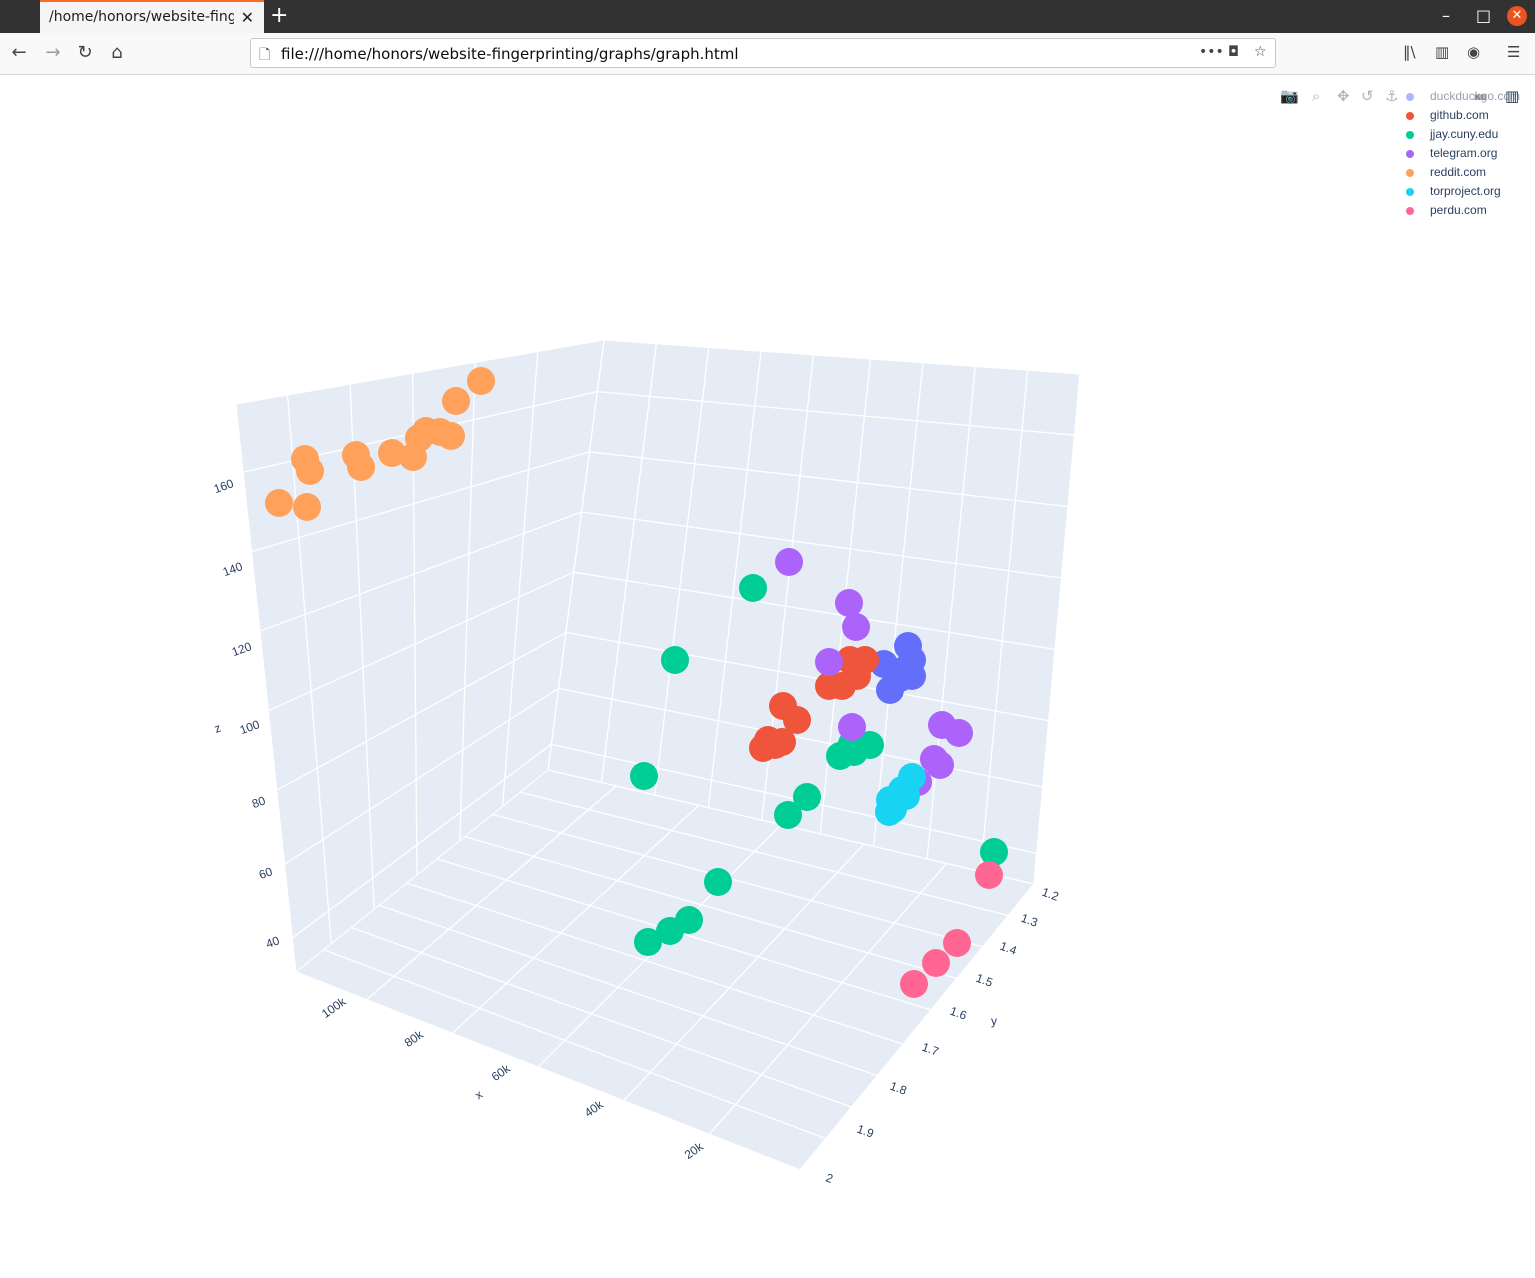  I want to click on z-tick-label: 60, so click(266, 873).